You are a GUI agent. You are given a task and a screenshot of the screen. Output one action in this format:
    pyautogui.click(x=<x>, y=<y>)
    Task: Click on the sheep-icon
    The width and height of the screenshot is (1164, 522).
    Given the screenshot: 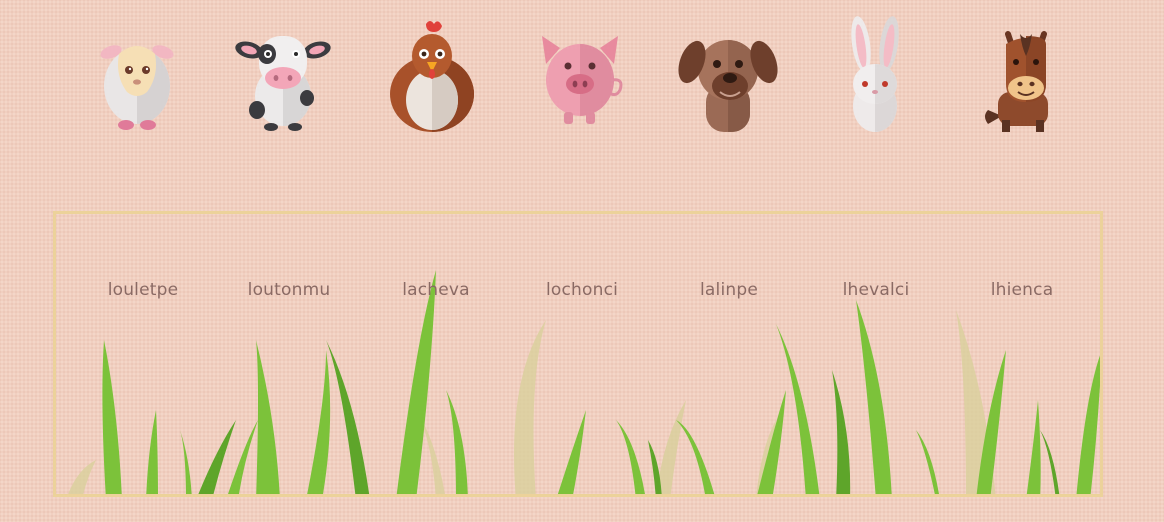 What is the action you would take?
    pyautogui.click(x=137, y=87)
    